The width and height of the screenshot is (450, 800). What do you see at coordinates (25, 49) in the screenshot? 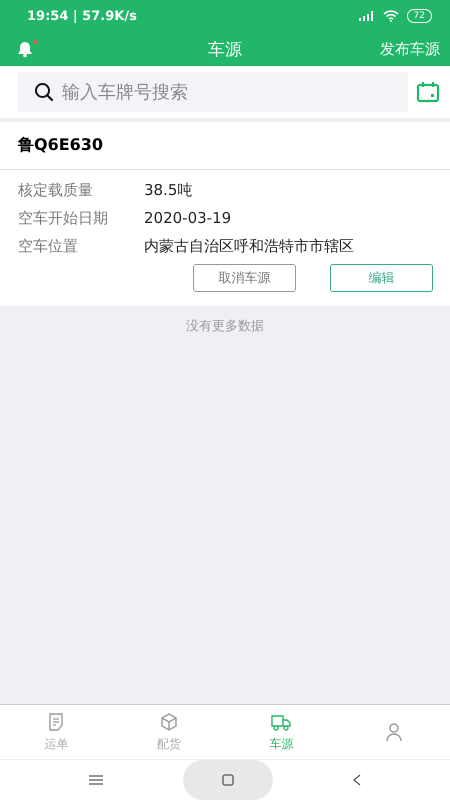
I see `bell-icon` at bounding box center [25, 49].